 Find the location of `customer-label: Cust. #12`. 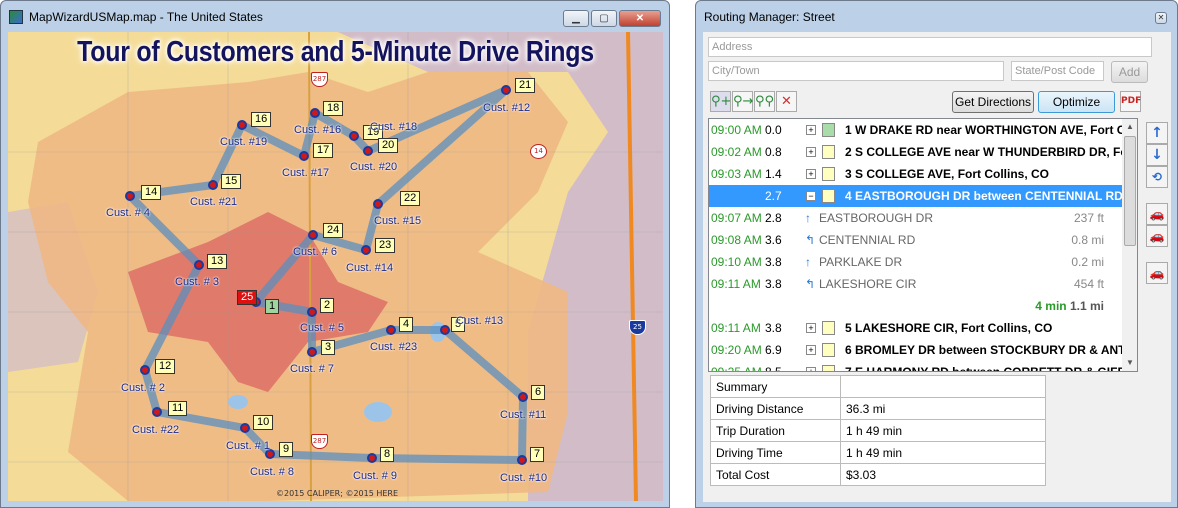

customer-label: Cust. #12 is located at coordinates (507, 108).